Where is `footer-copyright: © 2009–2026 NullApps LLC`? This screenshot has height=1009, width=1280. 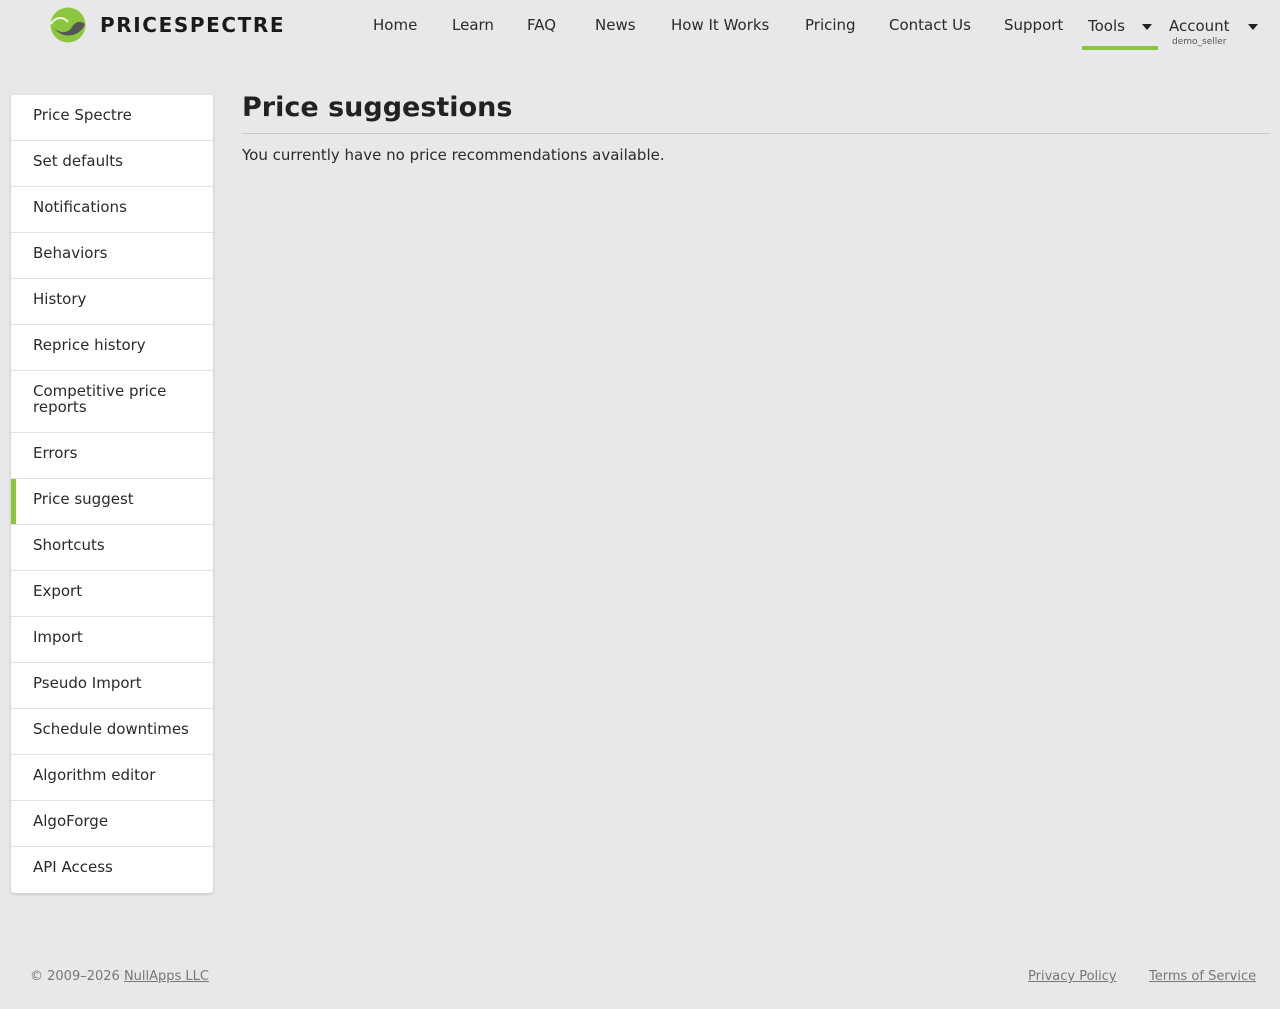 footer-copyright: © 2009–2026 NullApps LLC is located at coordinates (119, 976).